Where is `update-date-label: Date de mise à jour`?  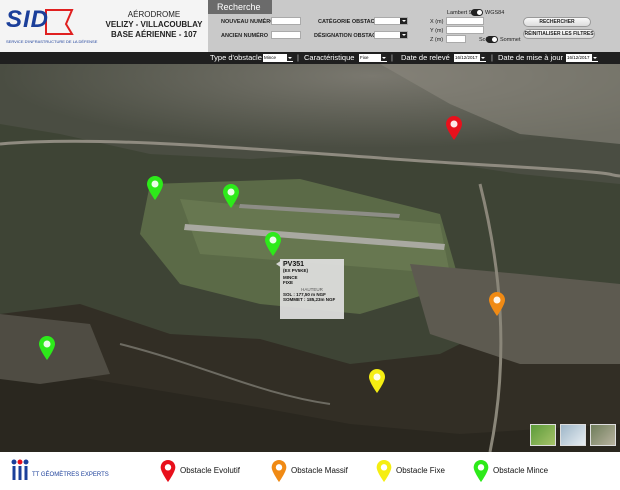 update-date-label: Date de mise à jour is located at coordinates (531, 57).